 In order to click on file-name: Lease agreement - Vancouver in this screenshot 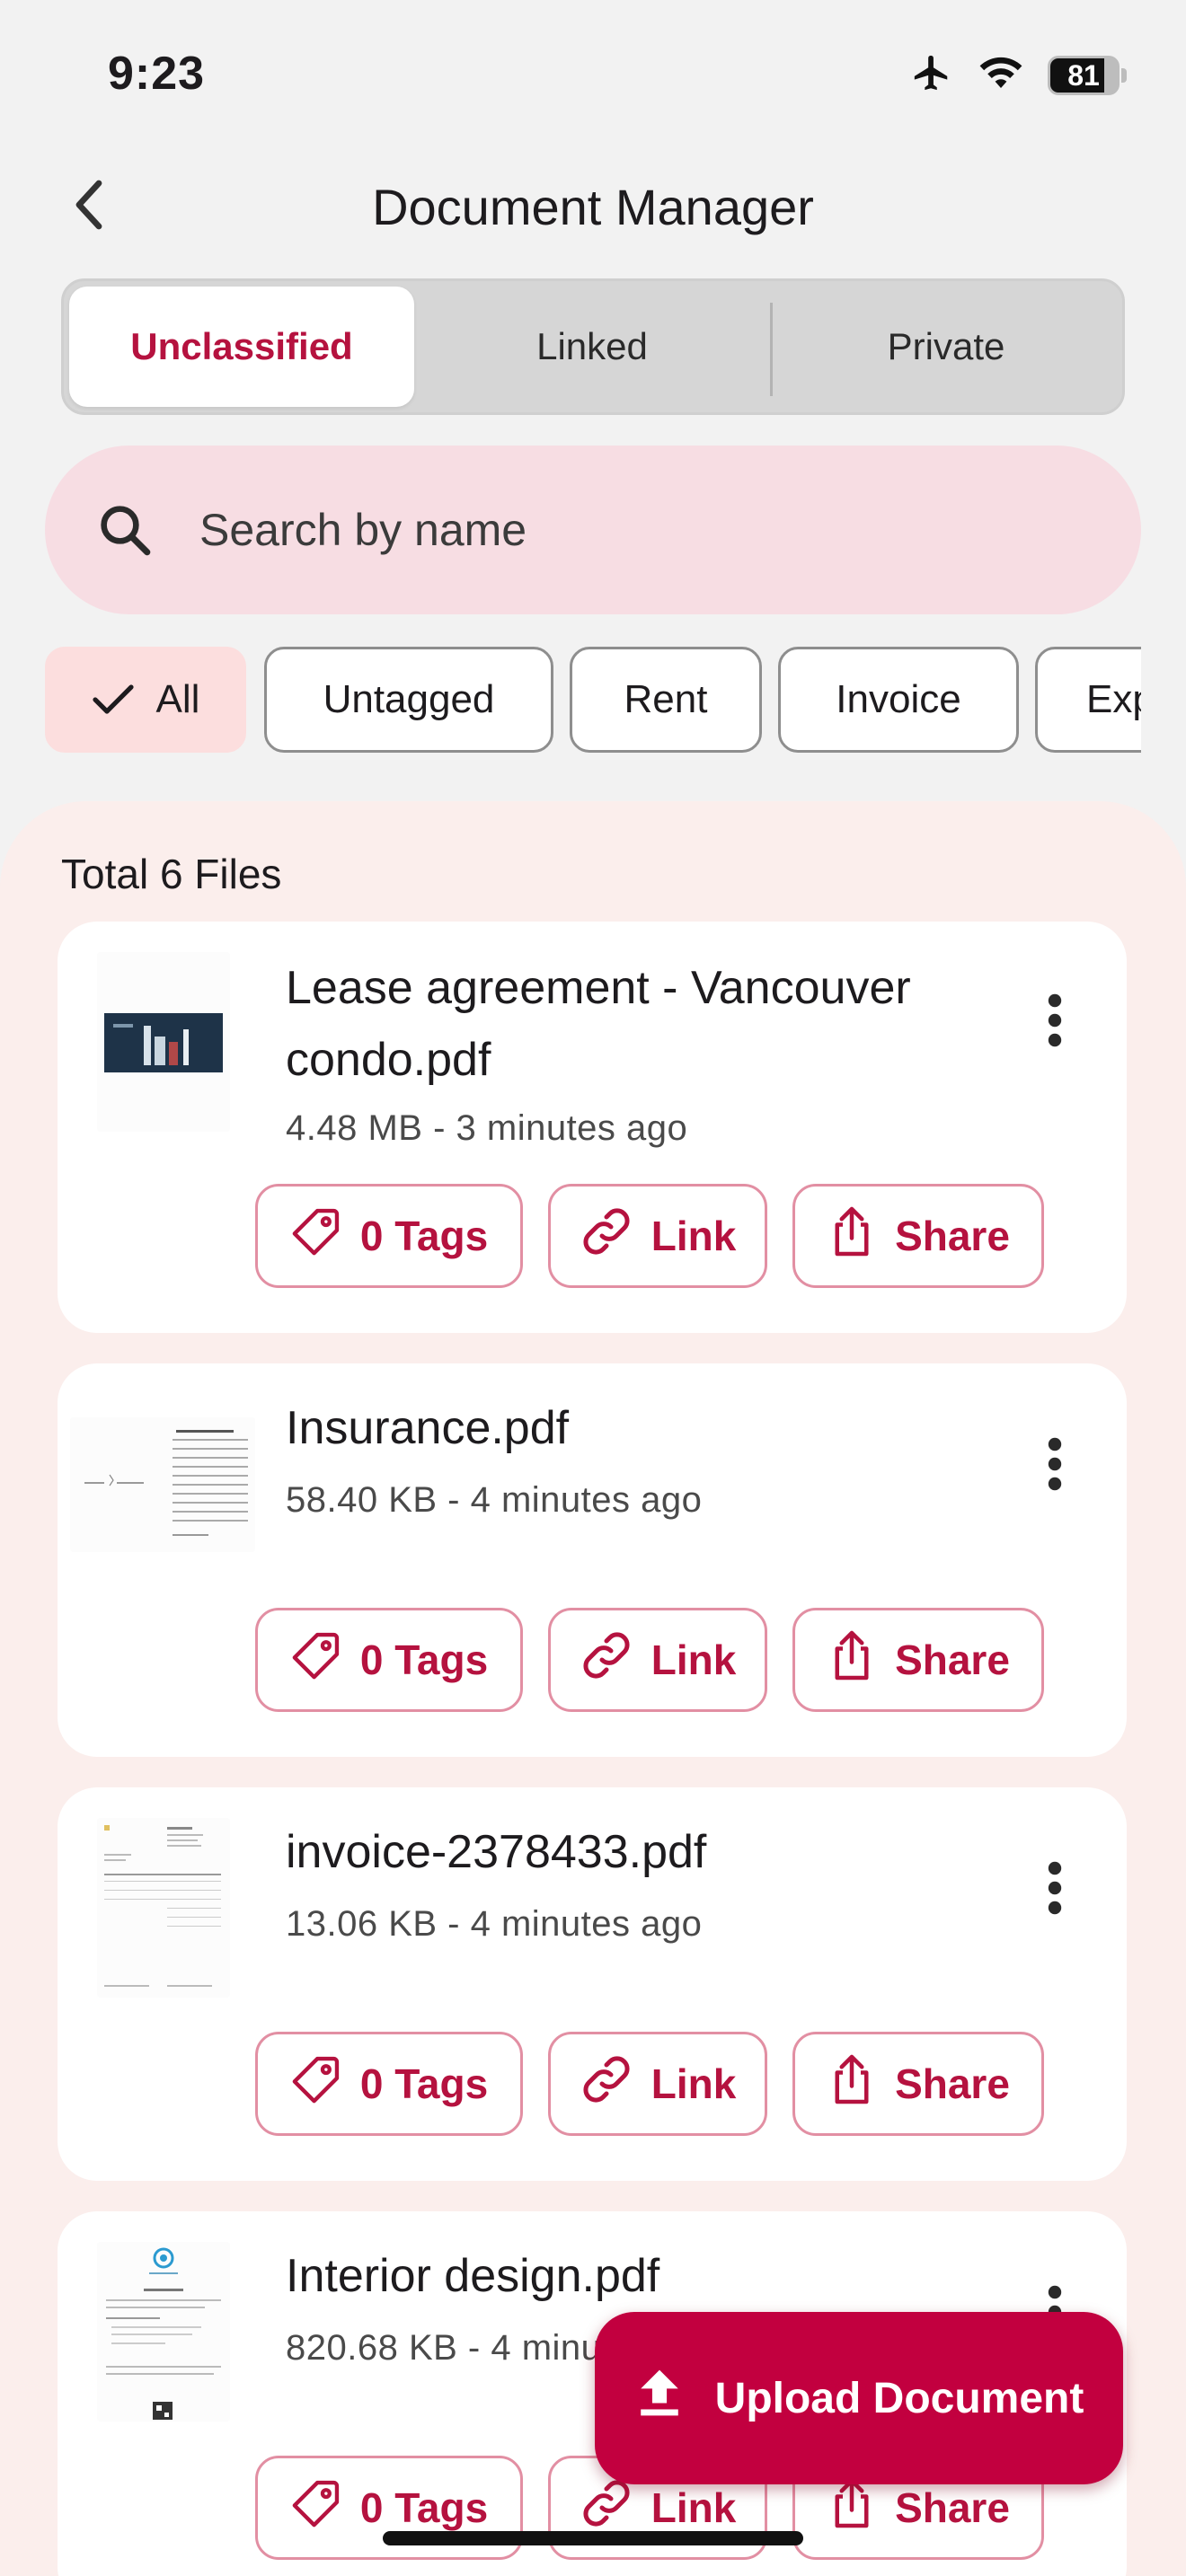, I will do `click(598, 988)`.